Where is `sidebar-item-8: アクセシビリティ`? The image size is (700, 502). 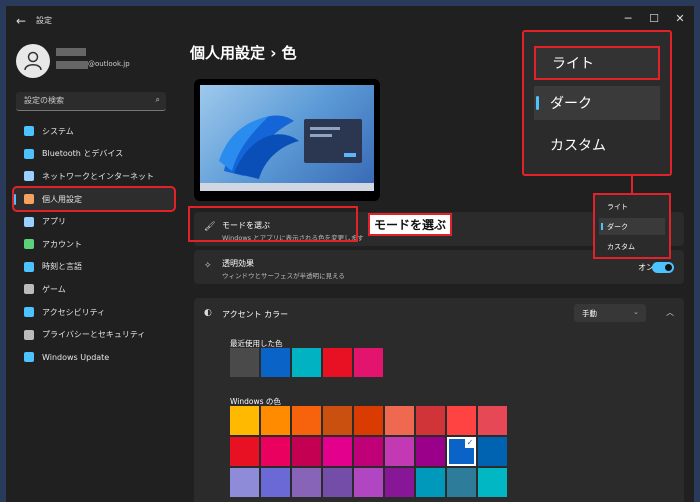 sidebar-item-8: アクセシビリティ is located at coordinates (94, 312).